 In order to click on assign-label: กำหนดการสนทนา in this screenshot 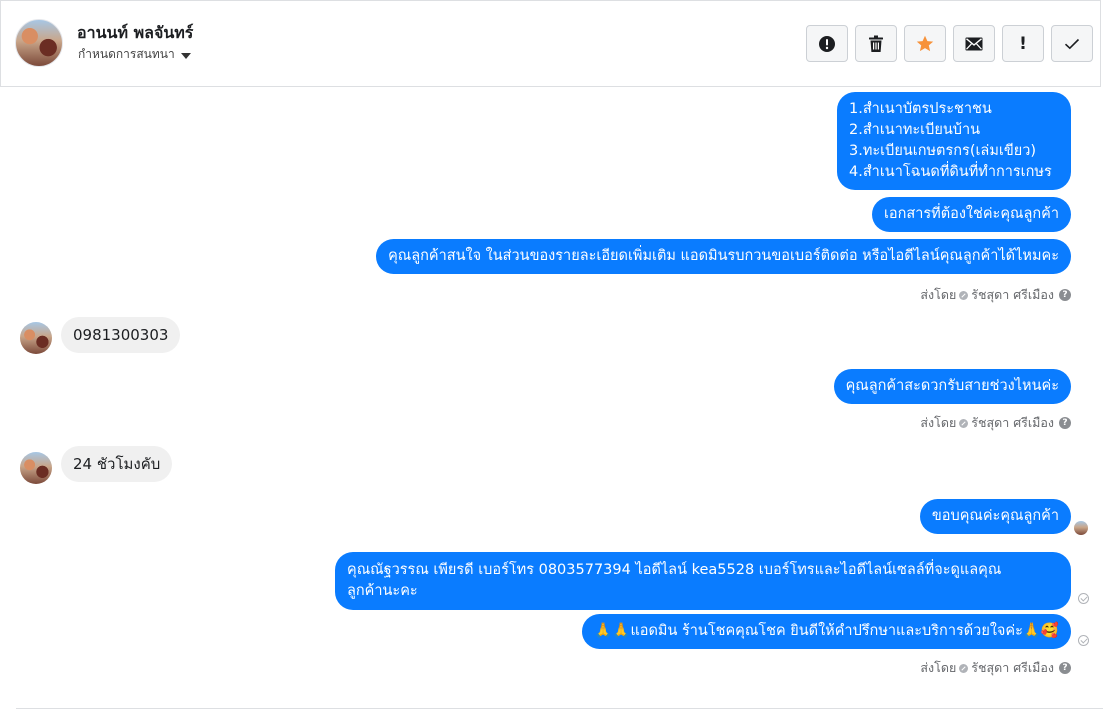, I will do `click(126, 54)`.